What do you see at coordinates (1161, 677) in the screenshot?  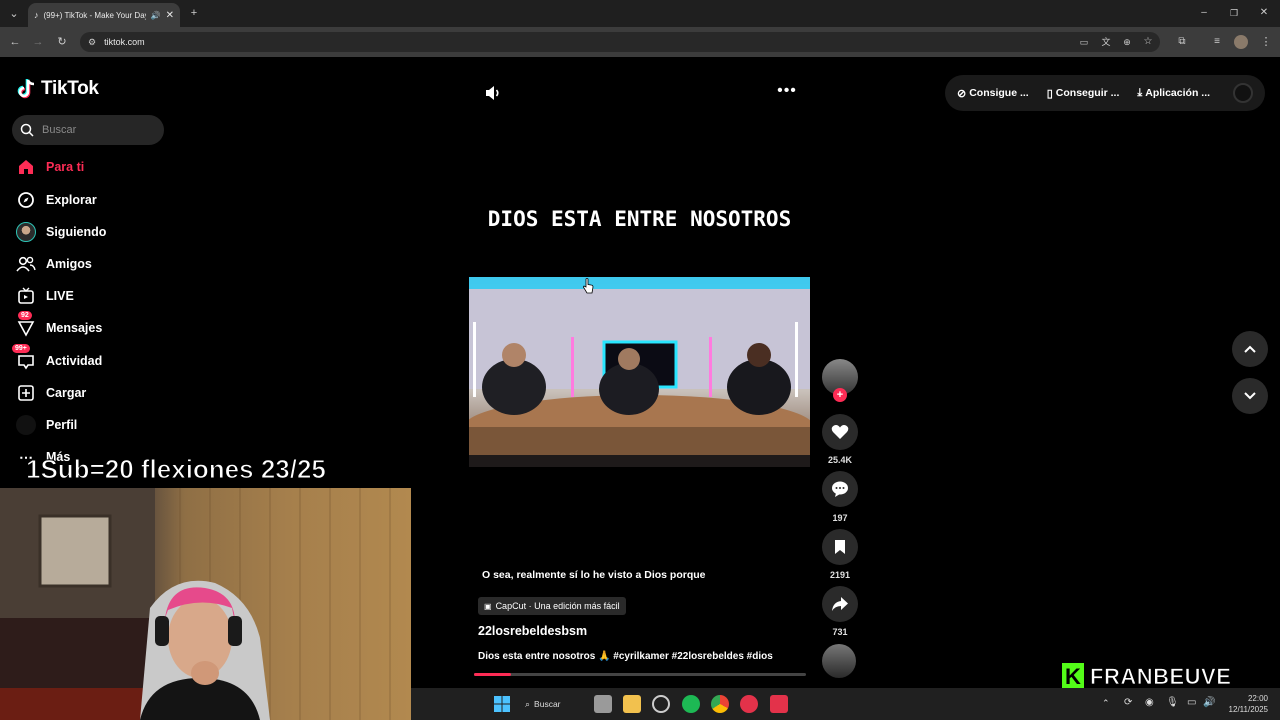 I see `streamer-name: FRANBEUVE` at bounding box center [1161, 677].